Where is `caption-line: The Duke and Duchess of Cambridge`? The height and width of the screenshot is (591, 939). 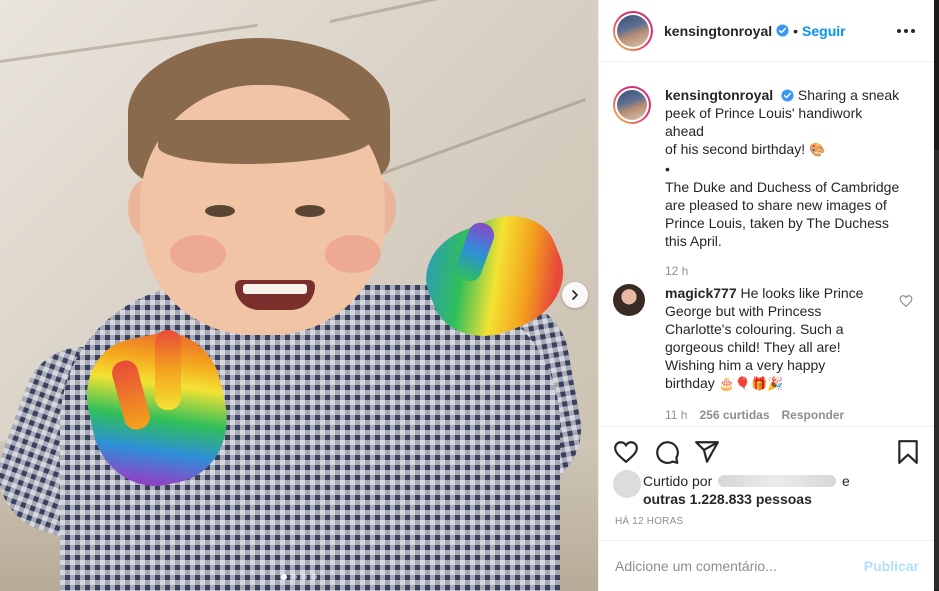
caption-line: The Duke and Duchess of Cambridge is located at coordinates (782, 187).